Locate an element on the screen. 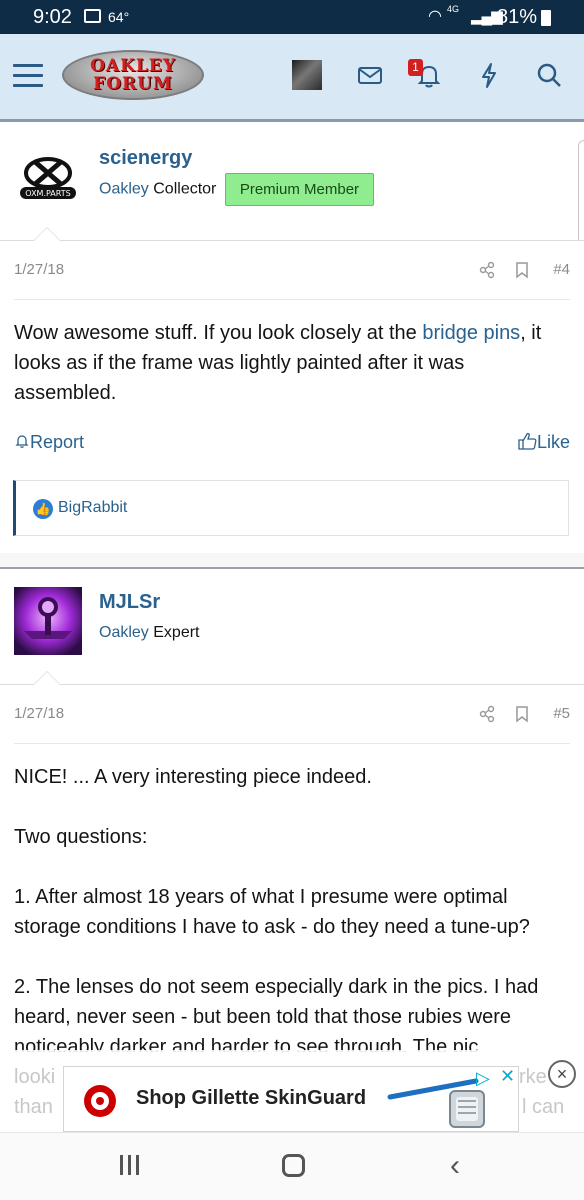 The image size is (584, 1200). post-username: MJLSr is located at coordinates (129, 602).